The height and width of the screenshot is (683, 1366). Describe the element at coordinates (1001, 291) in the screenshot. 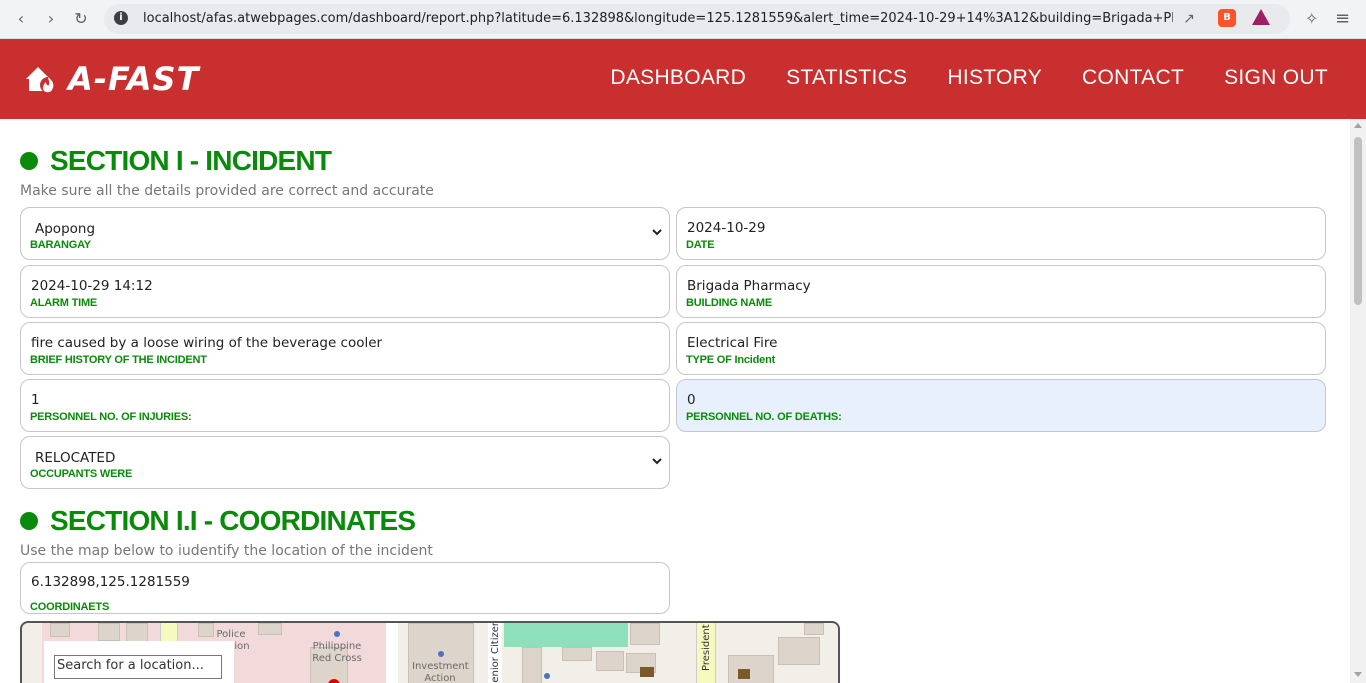

I see `building-name-field: Brigada Pharmacy BUILDING NAME` at that location.